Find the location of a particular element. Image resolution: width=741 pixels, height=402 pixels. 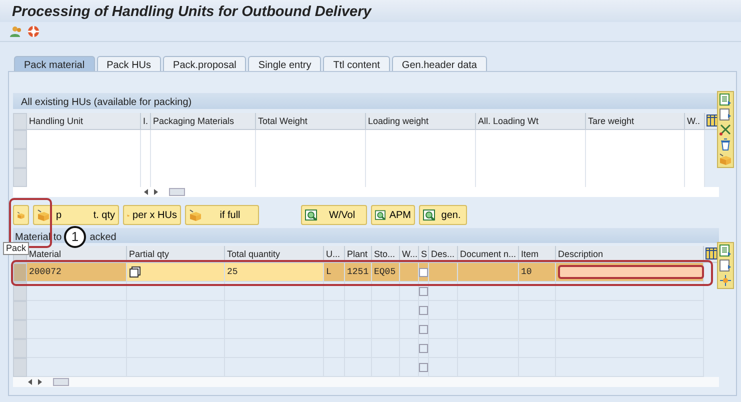

table-cell: EQ05 is located at coordinates (386, 272).